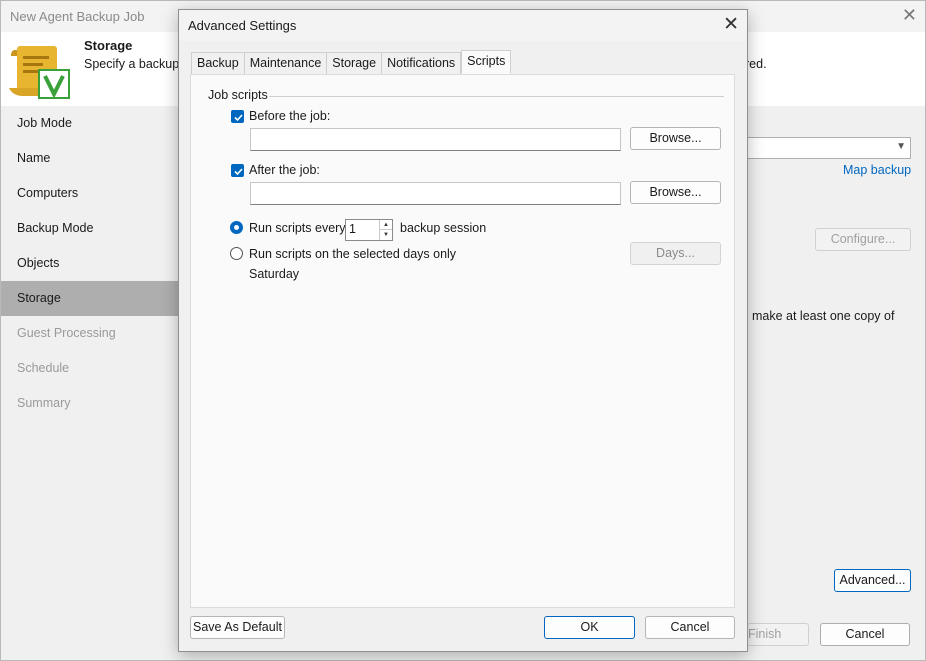 The height and width of the screenshot is (661, 926). What do you see at coordinates (756, 64) in the screenshot?
I see `wizard-header-description-tail: red.` at bounding box center [756, 64].